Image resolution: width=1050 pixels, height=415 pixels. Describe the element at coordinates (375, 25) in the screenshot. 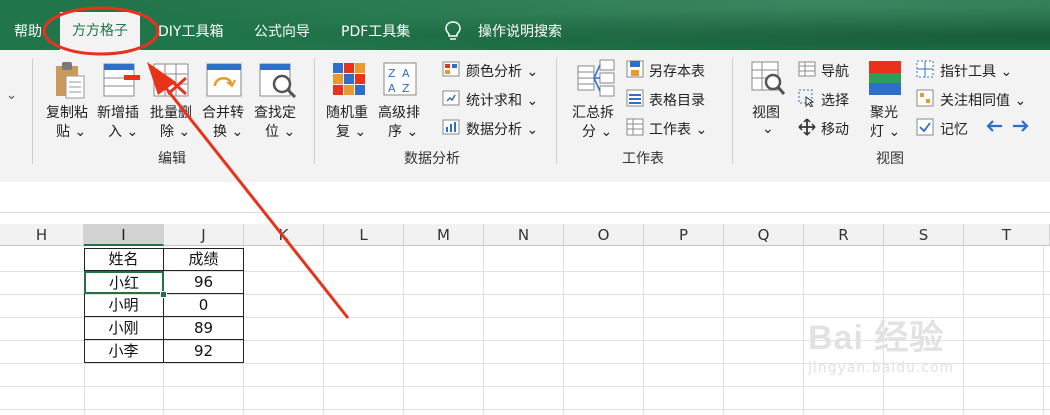

I see `tab-pdf-tools: PDF工具集` at that location.